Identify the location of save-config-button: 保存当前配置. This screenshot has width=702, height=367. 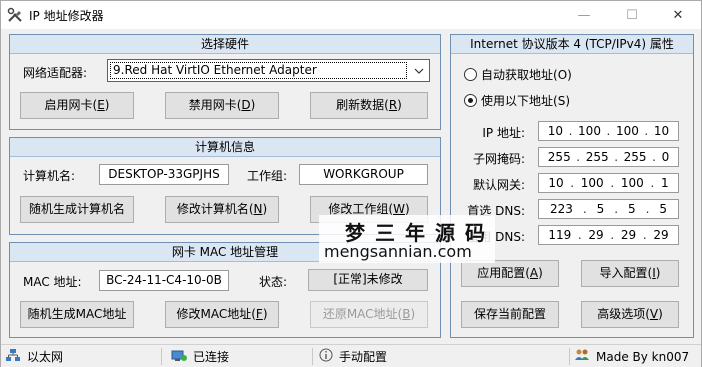
(510, 314).